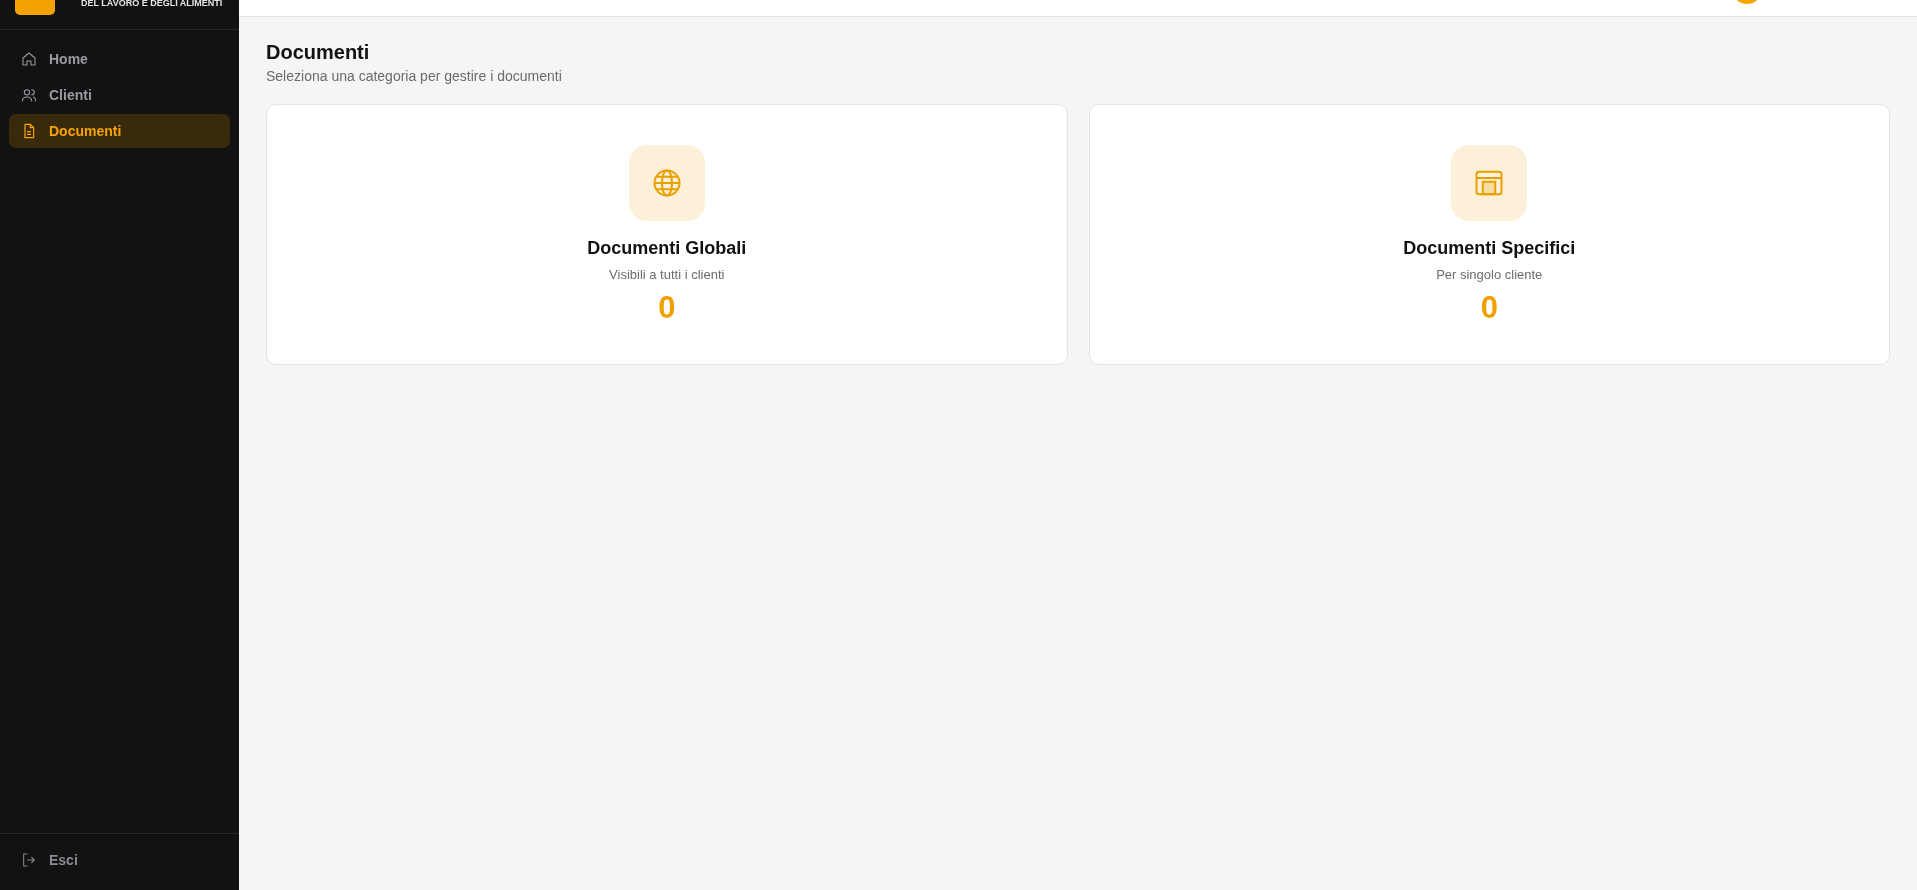 The height and width of the screenshot is (890, 1917). I want to click on nav-item: Documenti, so click(119, 131).